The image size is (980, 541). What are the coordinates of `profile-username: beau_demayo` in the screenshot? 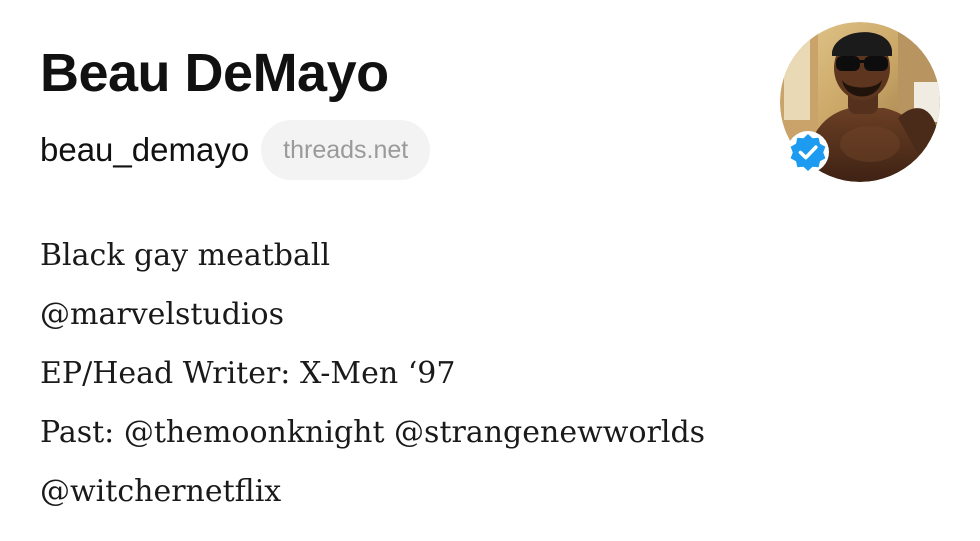 It's located at (145, 149).